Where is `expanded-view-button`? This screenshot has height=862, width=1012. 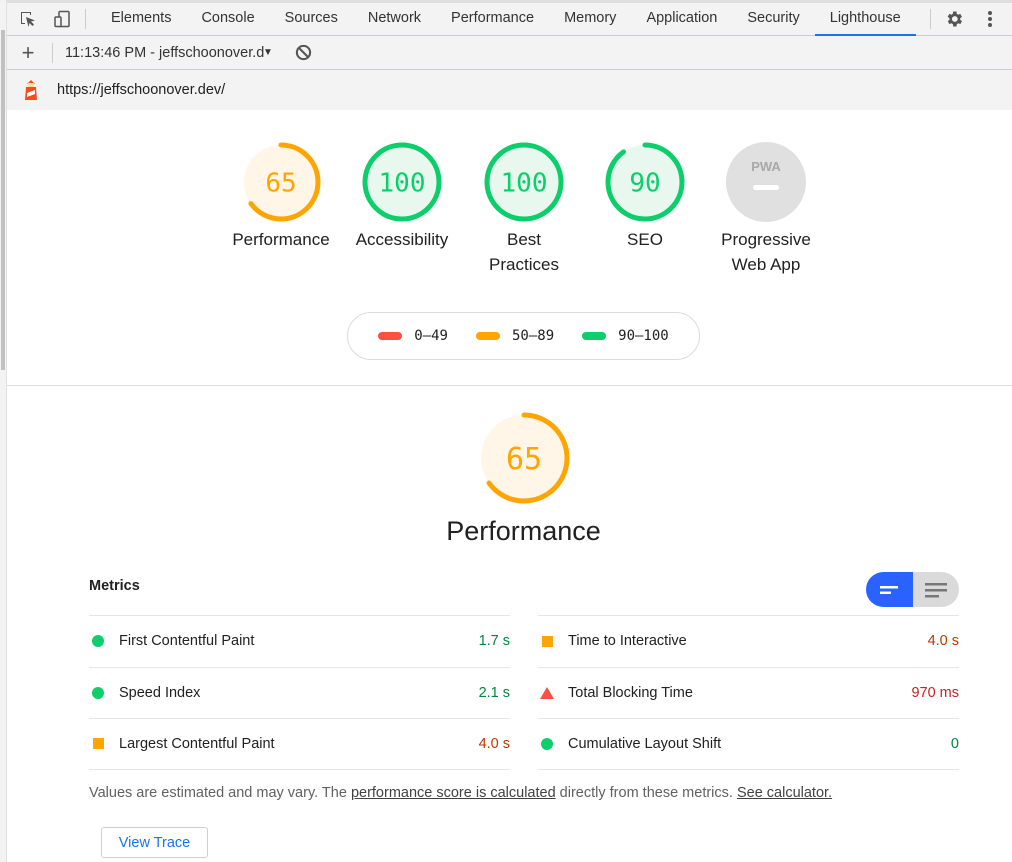 expanded-view-button is located at coordinates (935, 589).